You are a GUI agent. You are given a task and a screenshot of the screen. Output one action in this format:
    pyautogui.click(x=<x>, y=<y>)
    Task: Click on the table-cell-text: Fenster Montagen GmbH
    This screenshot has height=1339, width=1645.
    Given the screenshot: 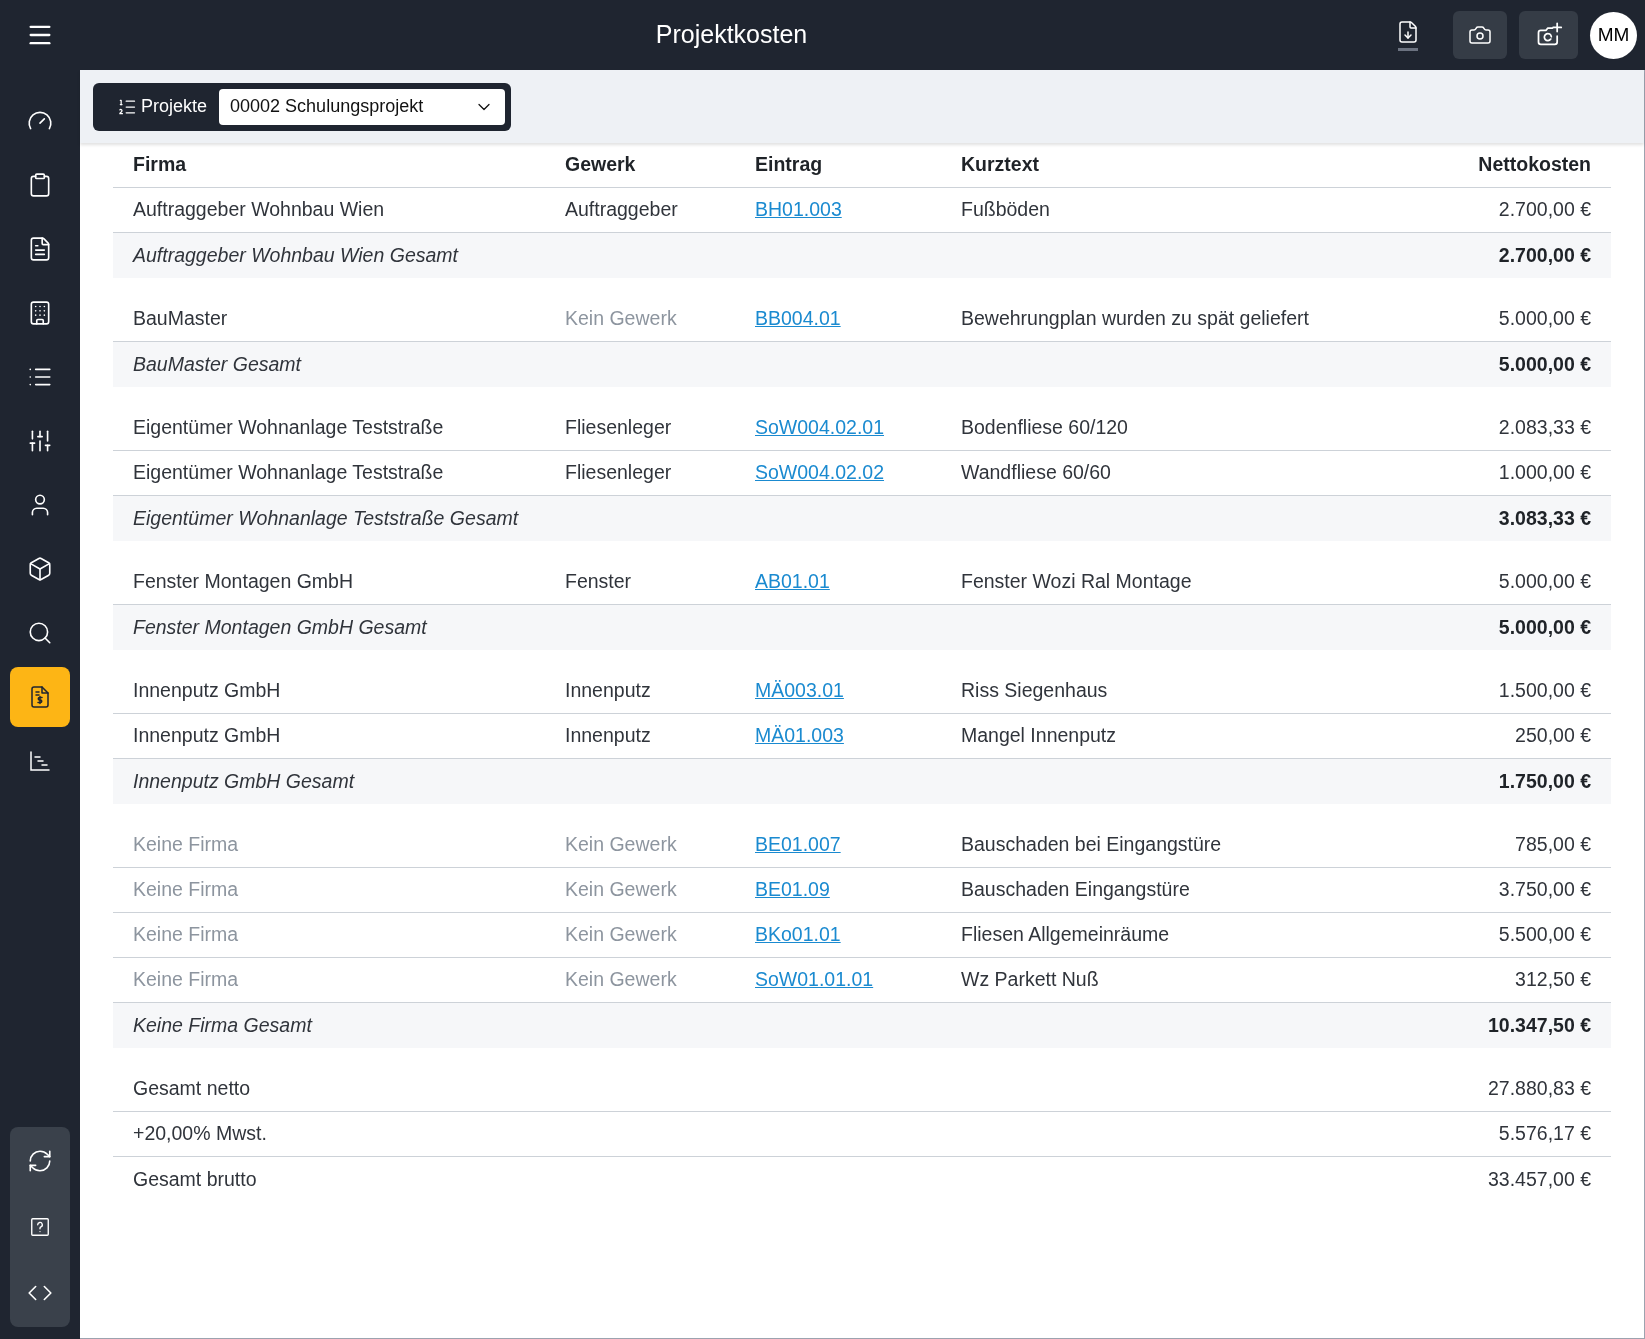 What is the action you would take?
    pyautogui.click(x=243, y=582)
    